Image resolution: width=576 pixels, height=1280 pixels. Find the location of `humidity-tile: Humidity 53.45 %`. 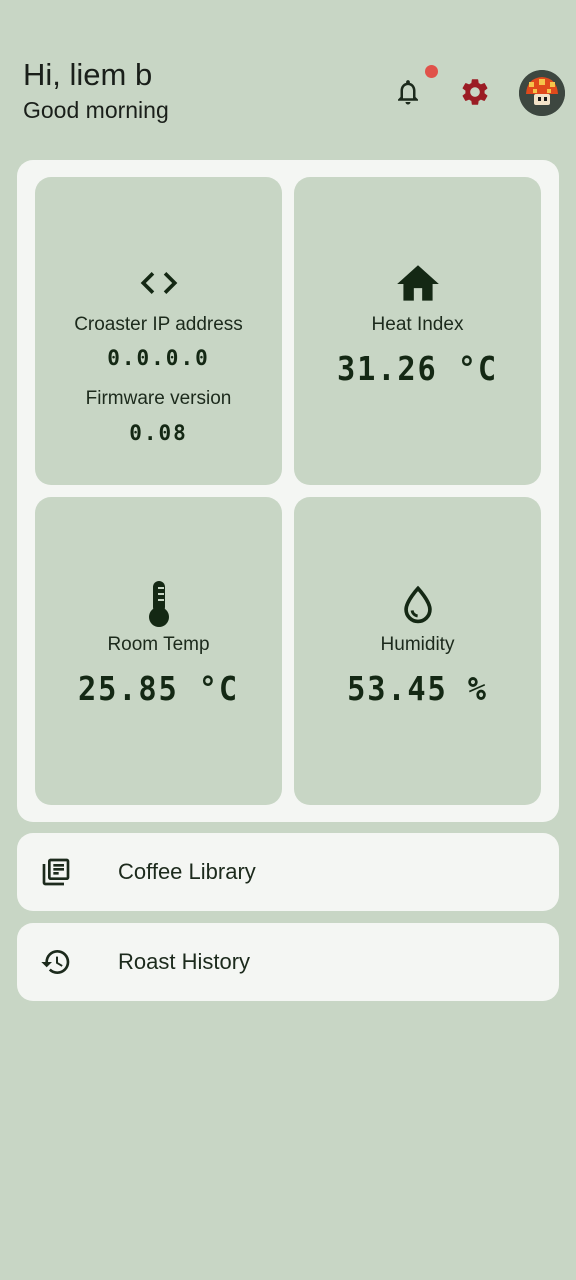

humidity-tile: Humidity 53.45 % is located at coordinates (417, 651).